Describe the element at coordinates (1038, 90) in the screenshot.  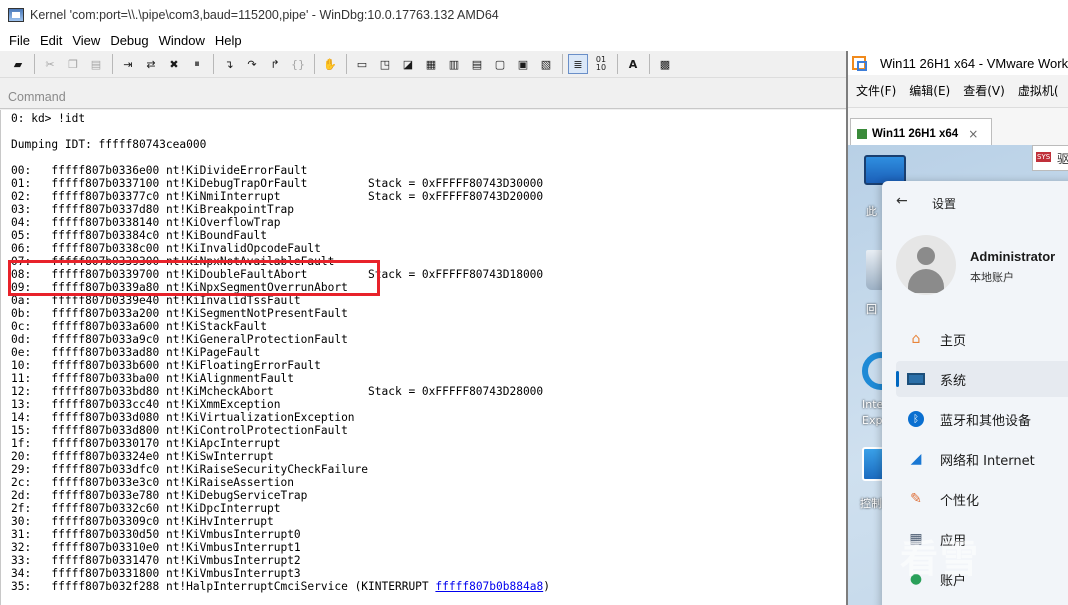
I see `vm-menu-vm: 虚拟机(` at that location.